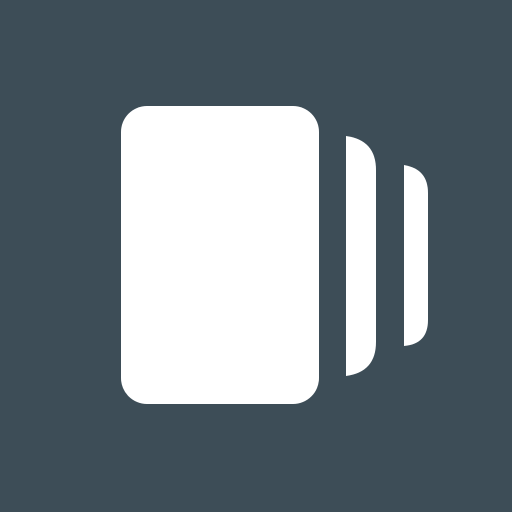 This screenshot has width=512, height=512. What do you see at coordinates (361, 256) in the screenshot?
I see `middle-card` at bounding box center [361, 256].